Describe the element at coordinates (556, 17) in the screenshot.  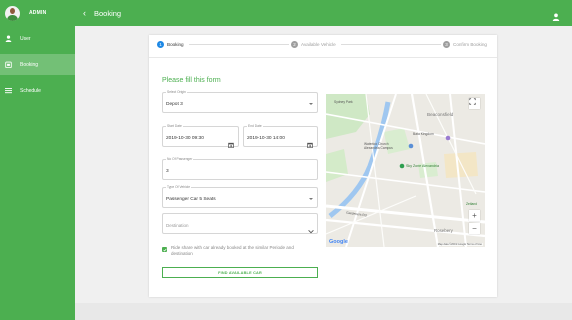
I see `account-icon` at that location.